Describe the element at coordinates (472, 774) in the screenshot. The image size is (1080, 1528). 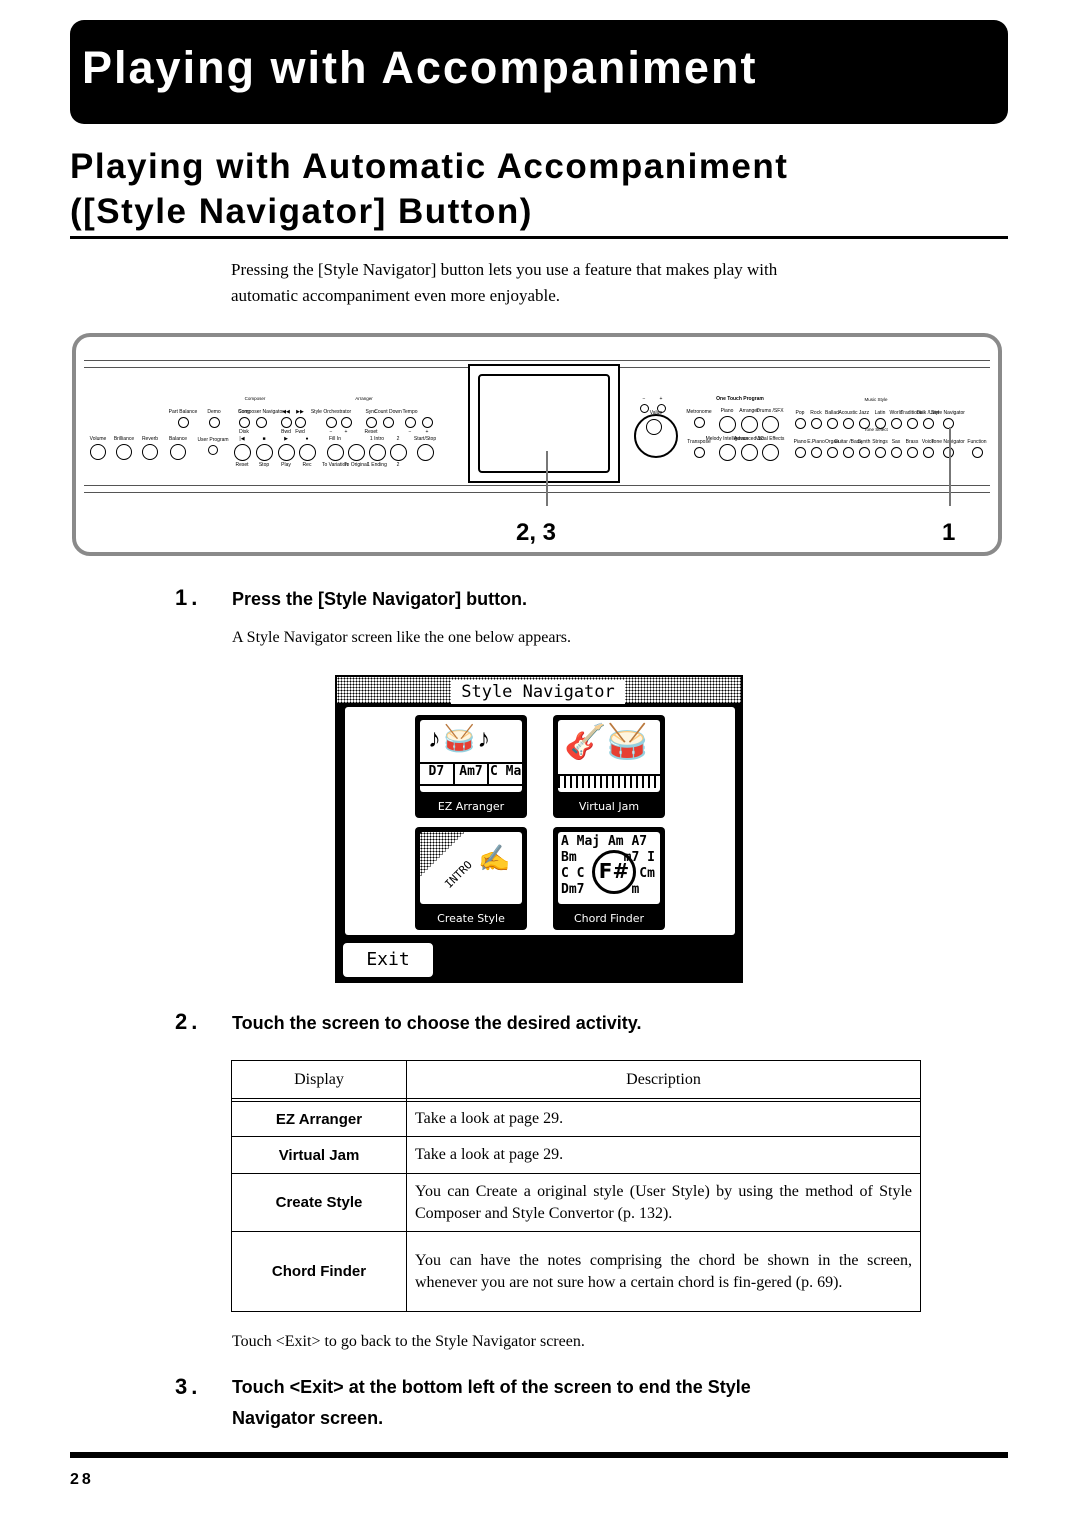
I see `chord: Am7` at that location.